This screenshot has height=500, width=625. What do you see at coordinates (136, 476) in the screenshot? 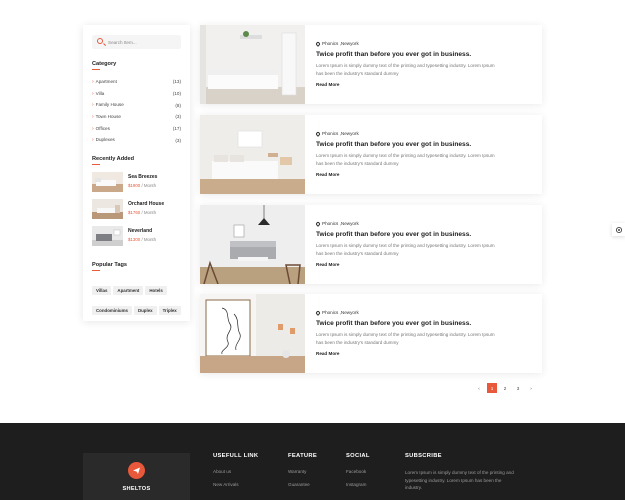
I see `footer-brand: SHELTOS` at bounding box center [136, 476].